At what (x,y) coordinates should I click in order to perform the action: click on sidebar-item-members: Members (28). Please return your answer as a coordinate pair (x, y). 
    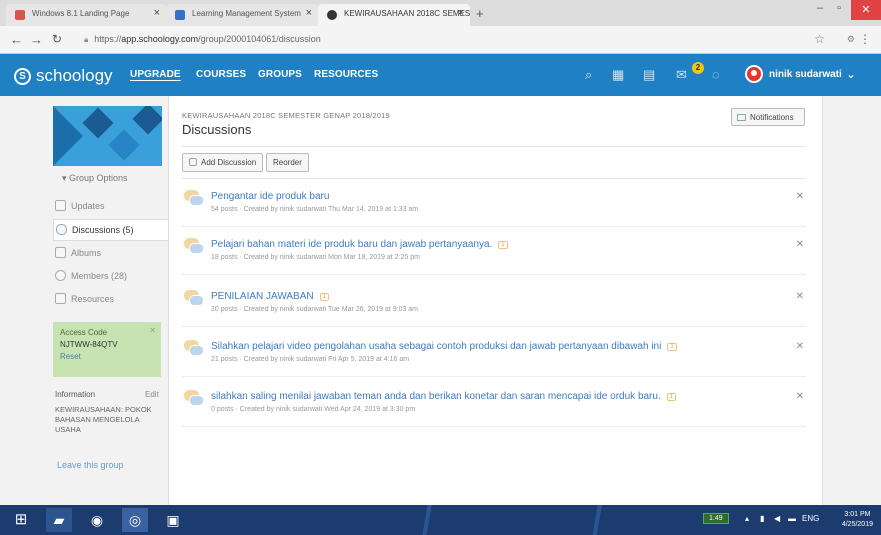
    Looking at the image, I should click on (110, 277).